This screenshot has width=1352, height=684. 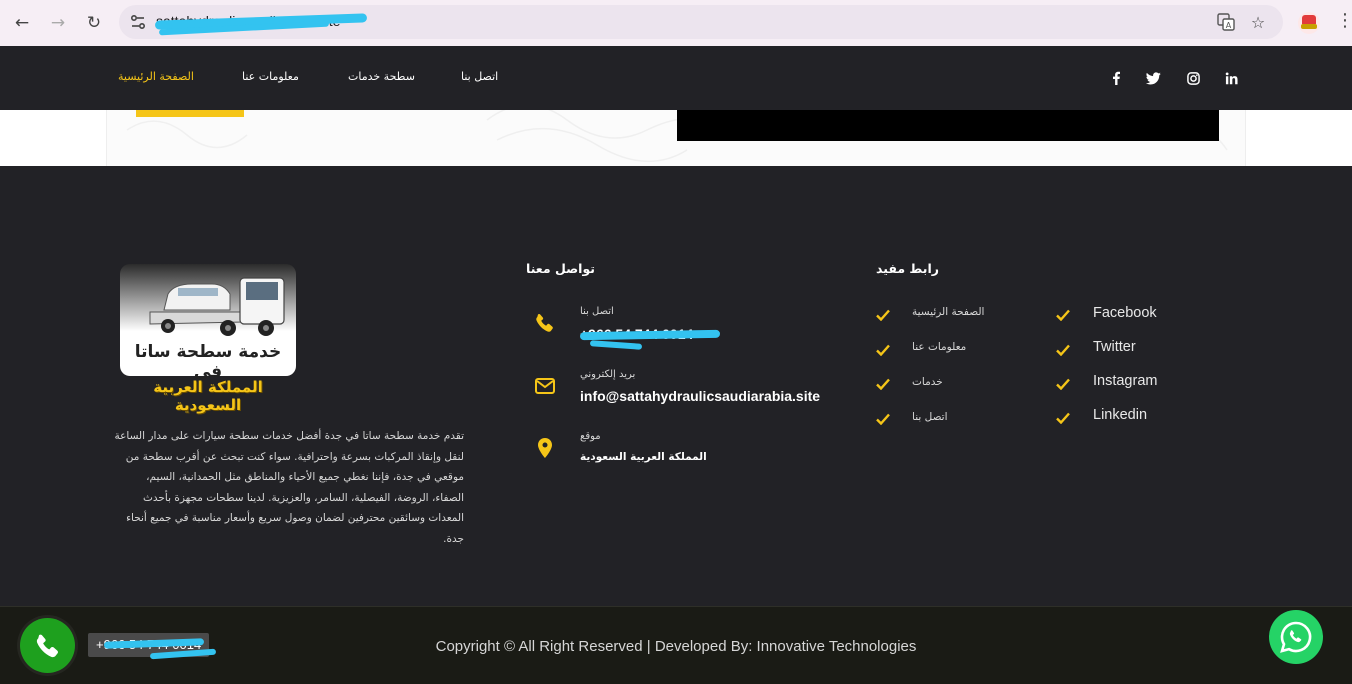 What do you see at coordinates (208, 362) in the screenshot?
I see `logo-title: خدمة سطحة ساتا في` at bounding box center [208, 362].